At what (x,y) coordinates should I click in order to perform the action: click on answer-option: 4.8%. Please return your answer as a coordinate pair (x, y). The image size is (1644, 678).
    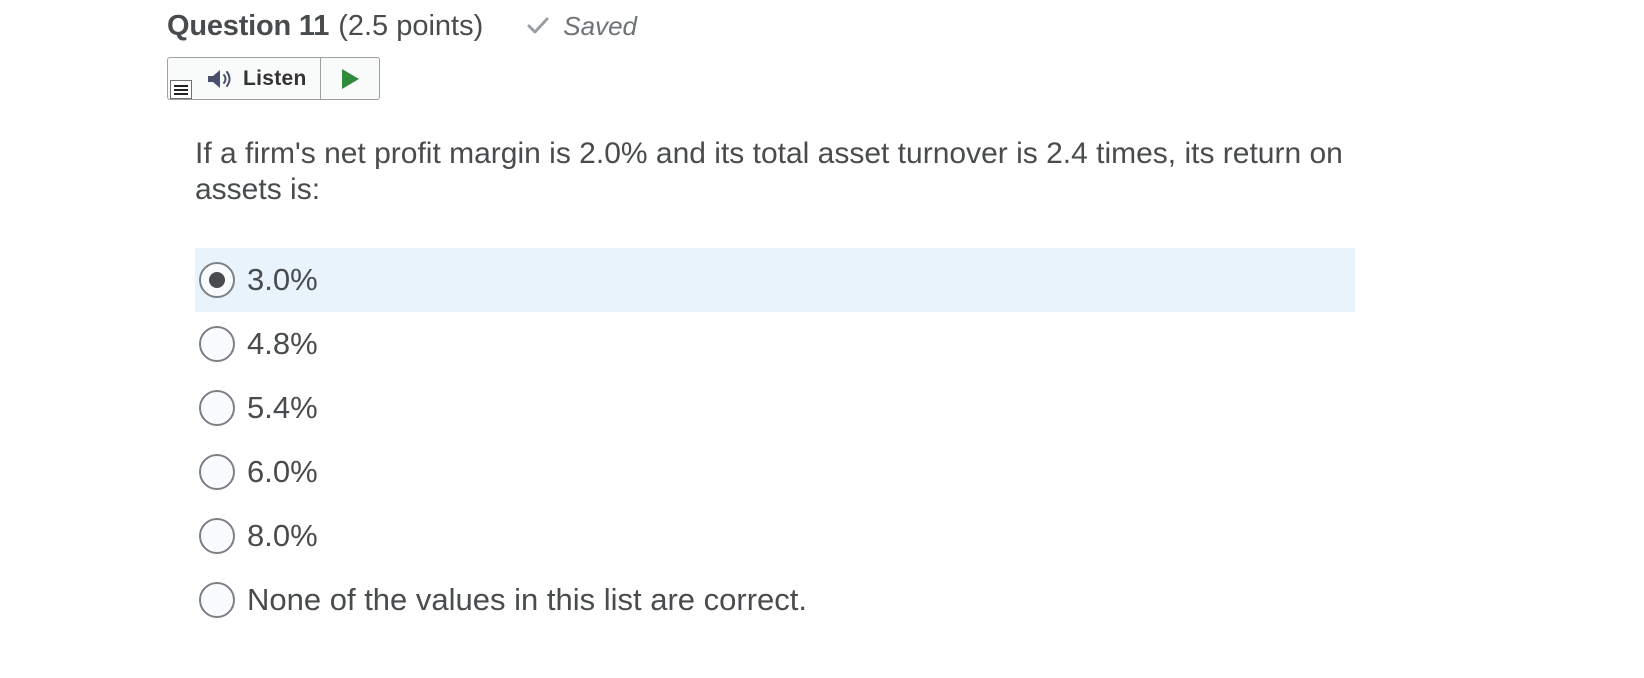
    Looking at the image, I should click on (775, 344).